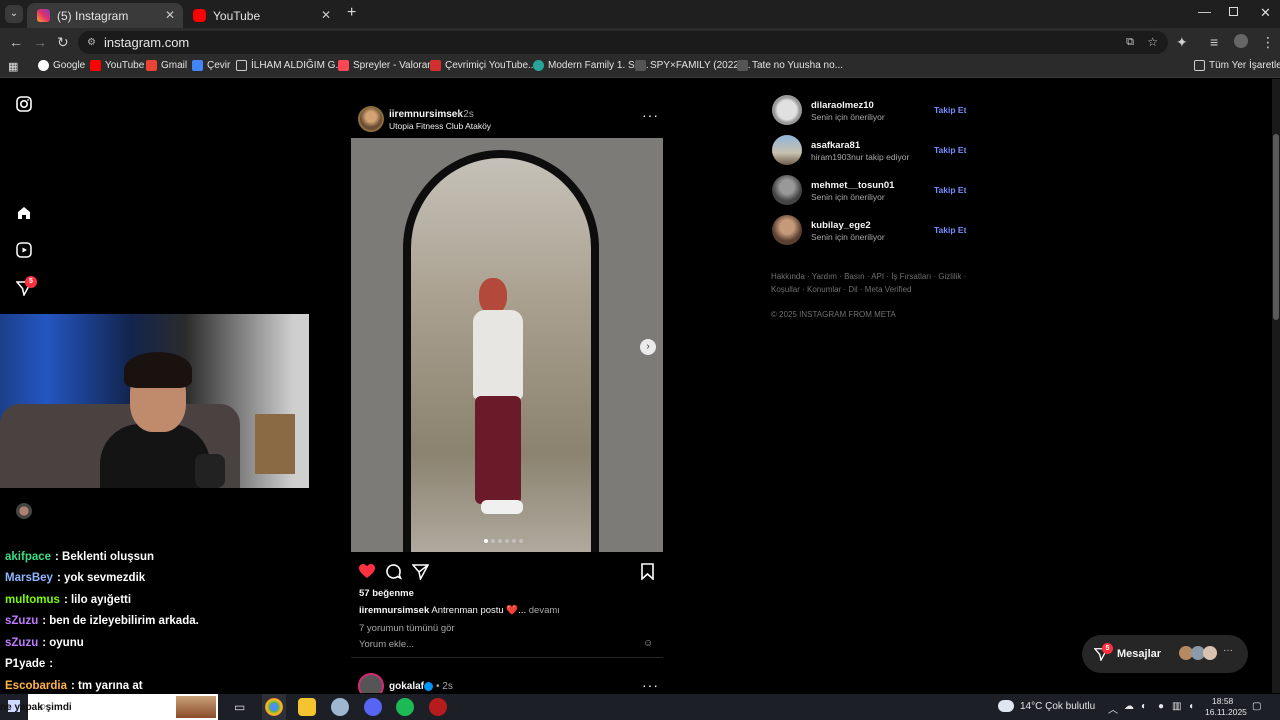 The height and width of the screenshot is (720, 1280). Describe the element at coordinates (36, 686) in the screenshot. I see `chat-username: Escobardia` at that location.